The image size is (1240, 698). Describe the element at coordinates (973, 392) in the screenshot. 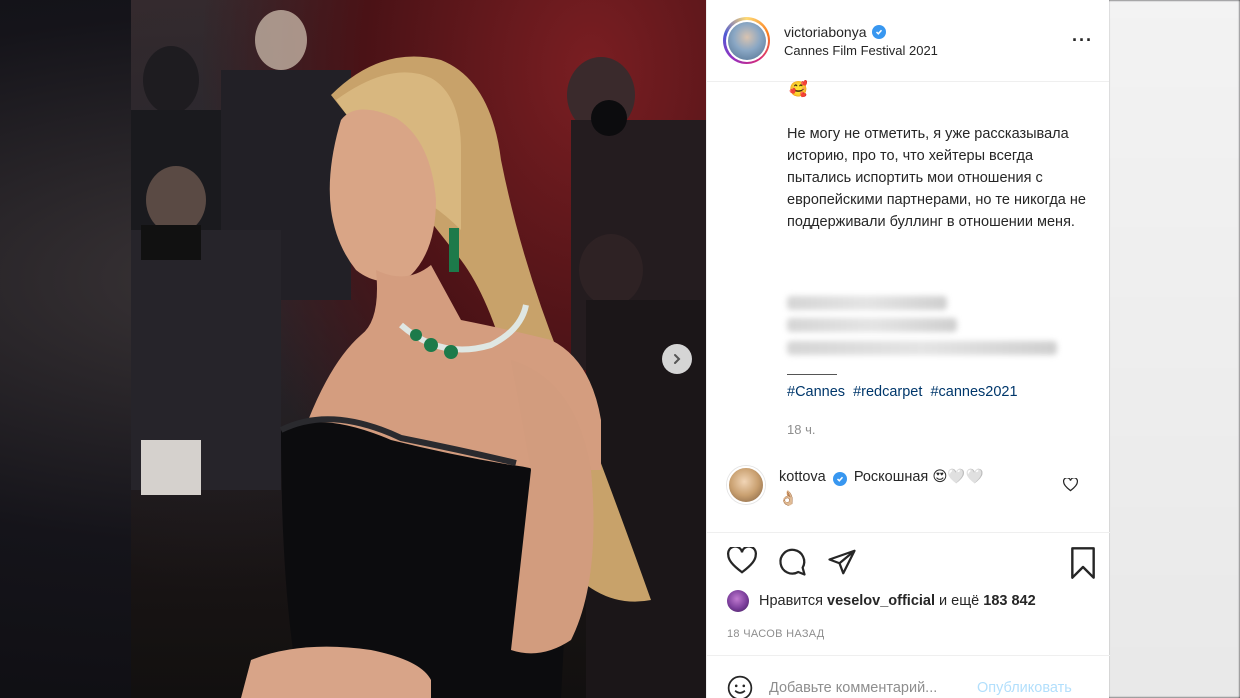

I see `hashtag-link: #cannes2021` at that location.